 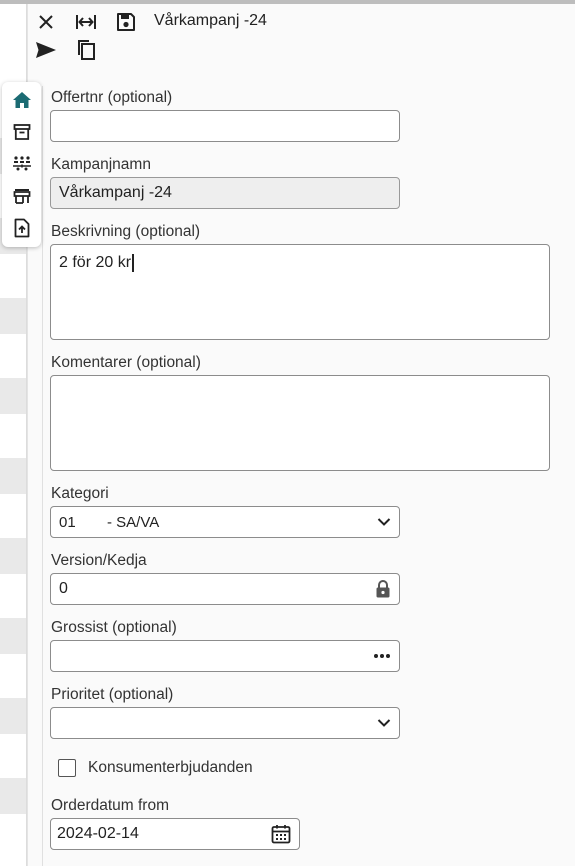 I want to click on komentarer-textarea, so click(x=300, y=423).